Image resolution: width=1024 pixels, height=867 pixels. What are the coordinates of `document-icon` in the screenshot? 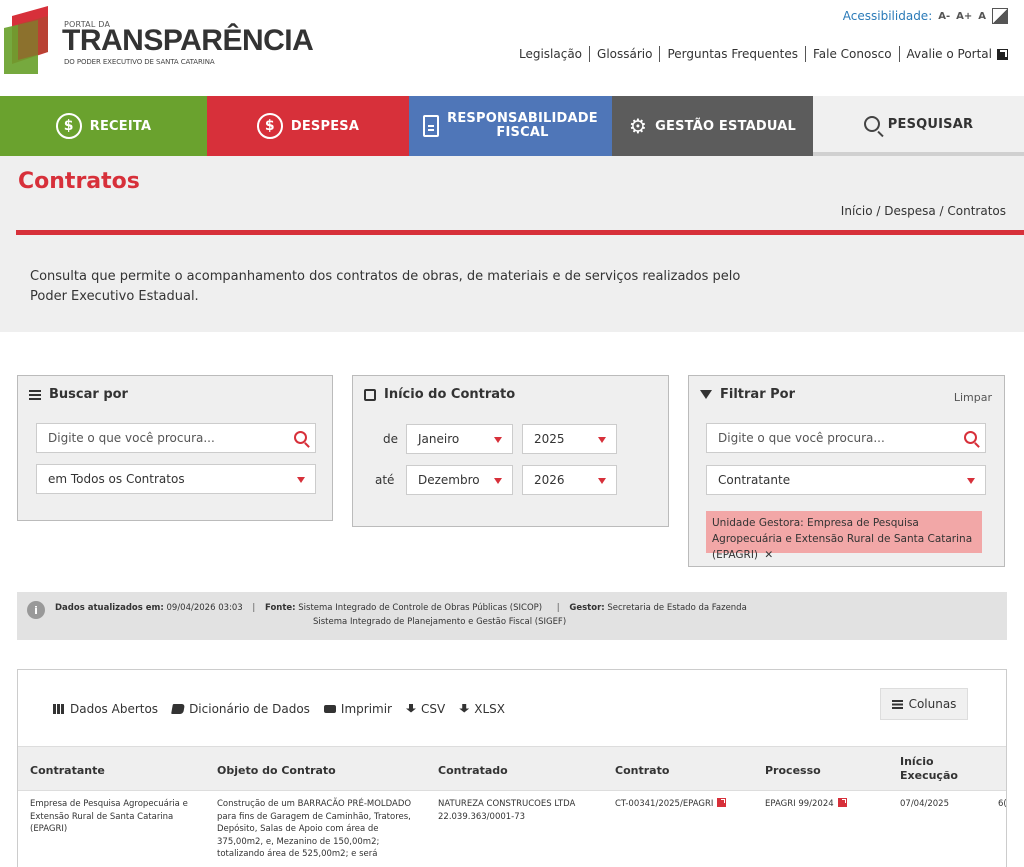 It's located at (431, 126).